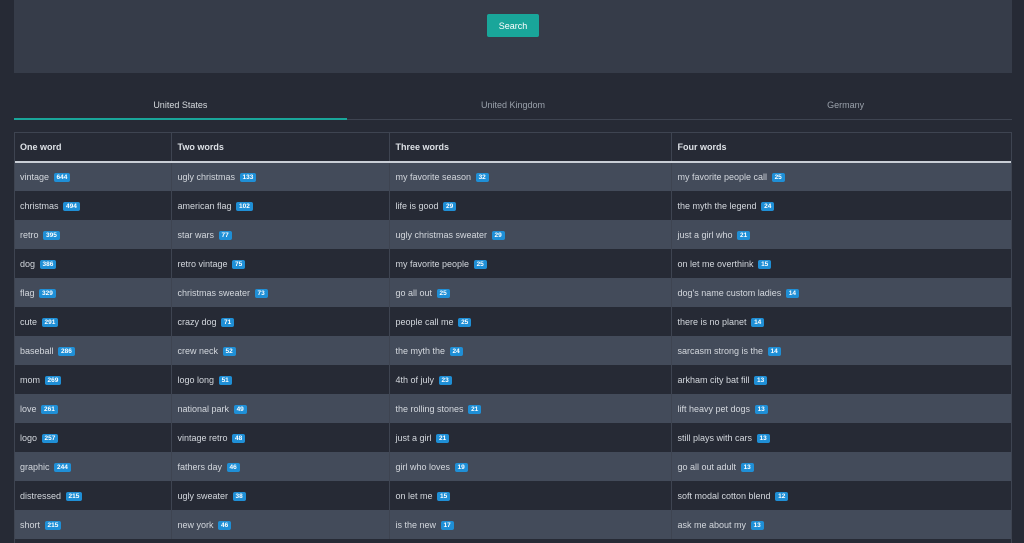  What do you see at coordinates (530, 495) in the screenshot?
I see `keyword-cell-three-words: on let me 15` at bounding box center [530, 495].